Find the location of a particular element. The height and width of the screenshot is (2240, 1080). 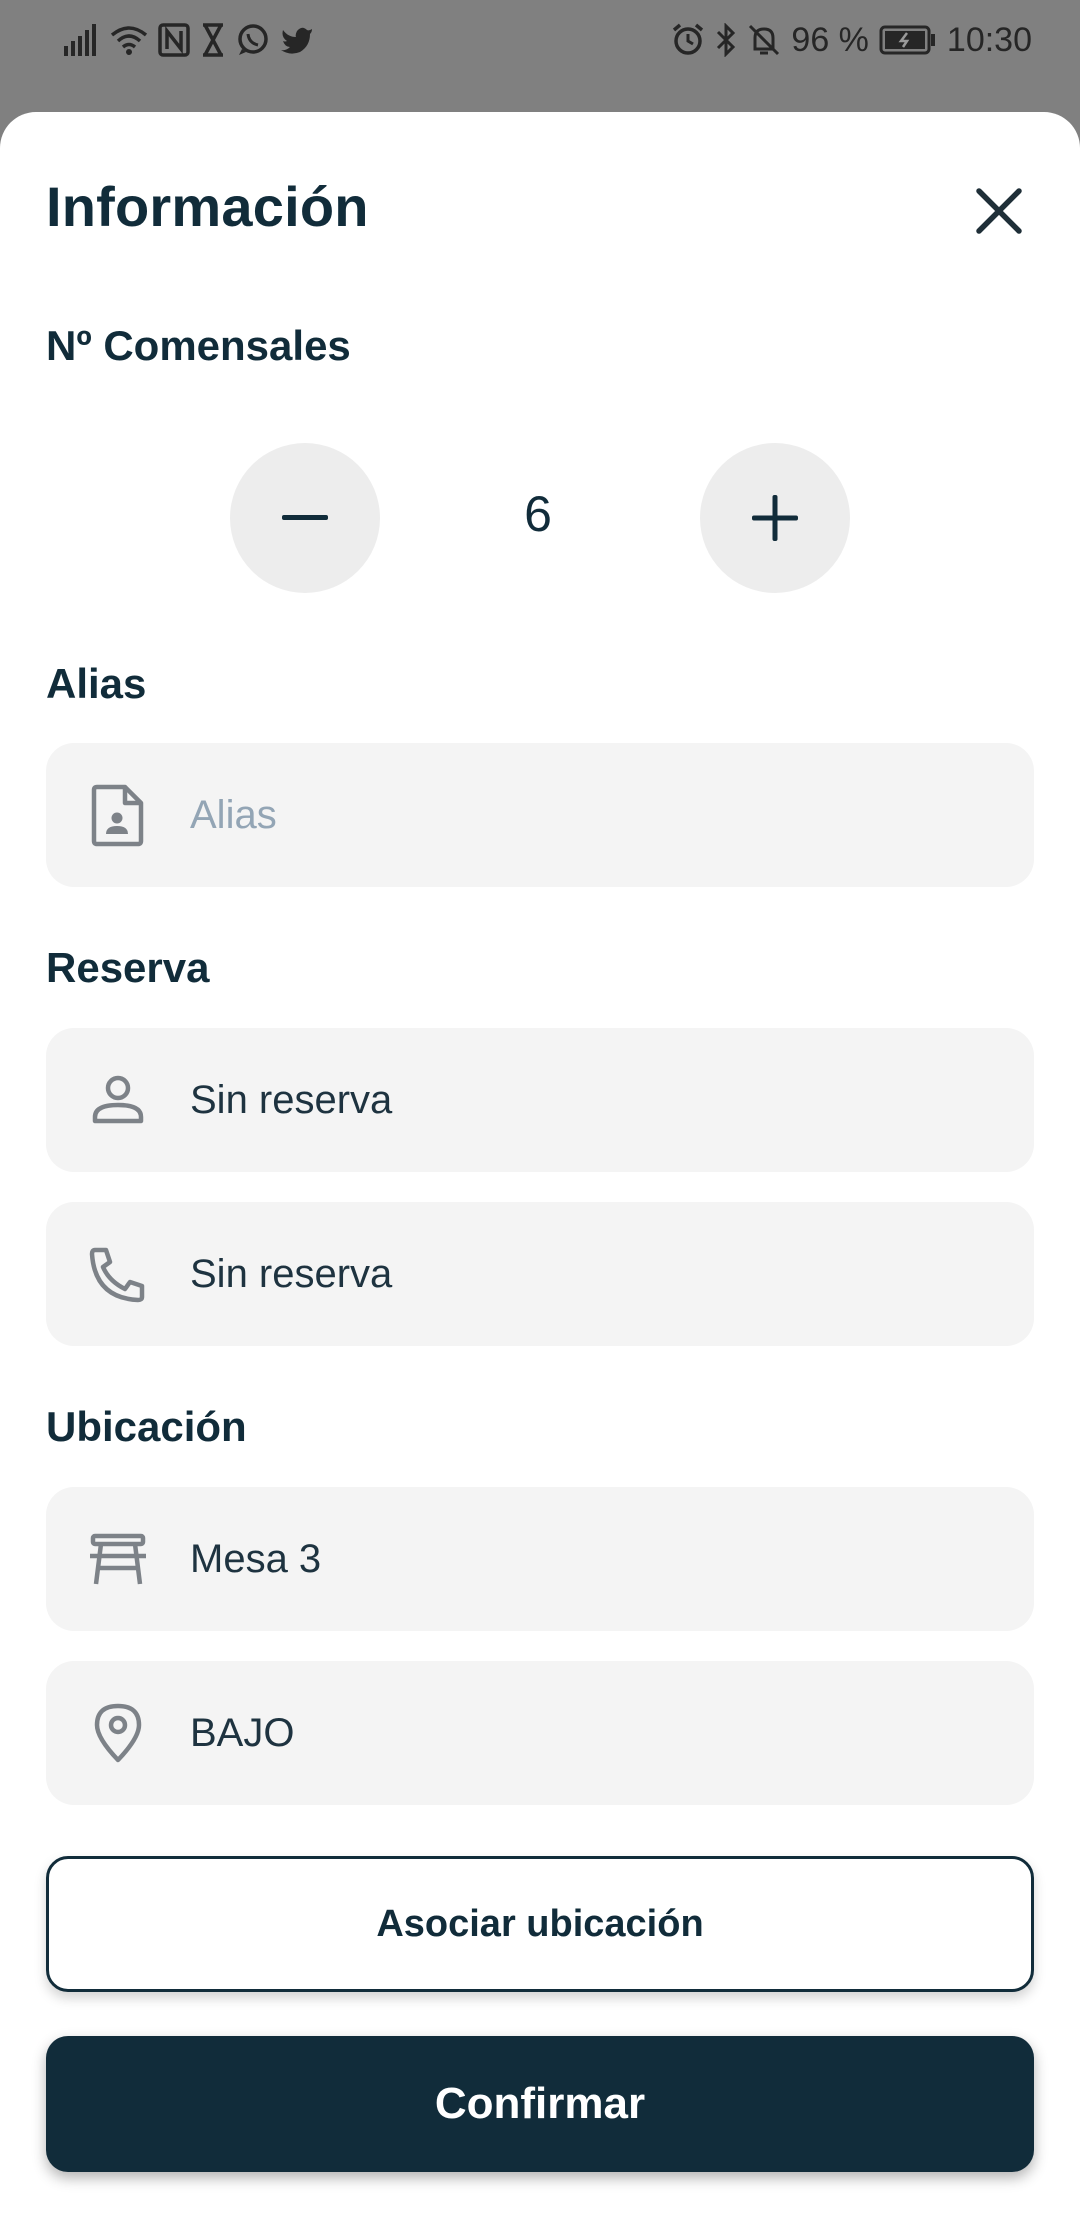

status-right-icons: 96 % 10:30 is located at coordinates (851, 40).